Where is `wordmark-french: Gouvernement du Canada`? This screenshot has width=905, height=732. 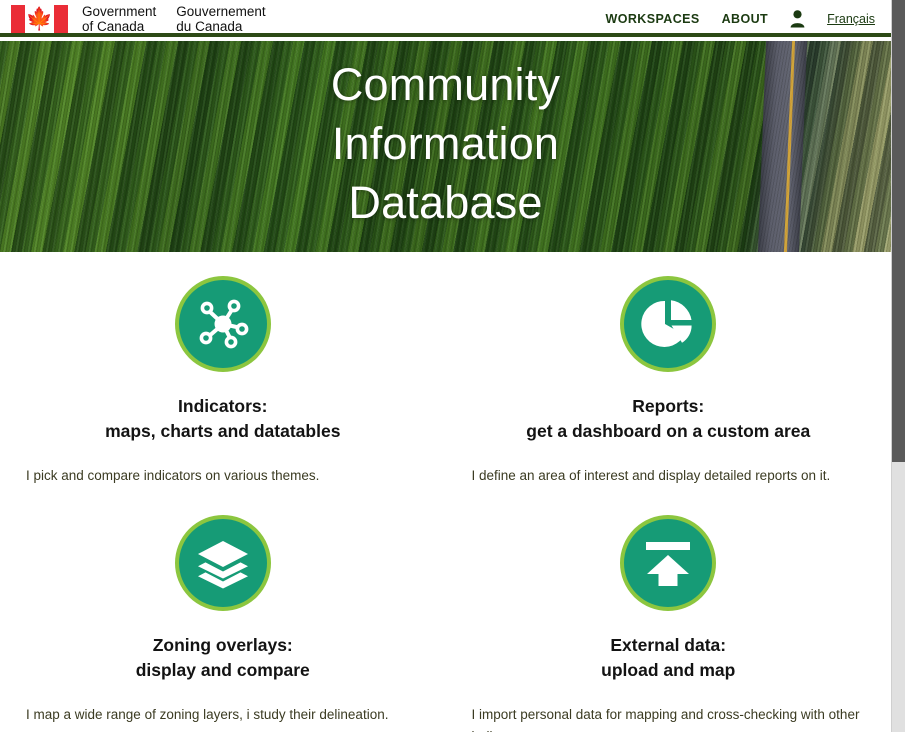
wordmark-french: Gouvernement du Canada is located at coordinates (220, 19).